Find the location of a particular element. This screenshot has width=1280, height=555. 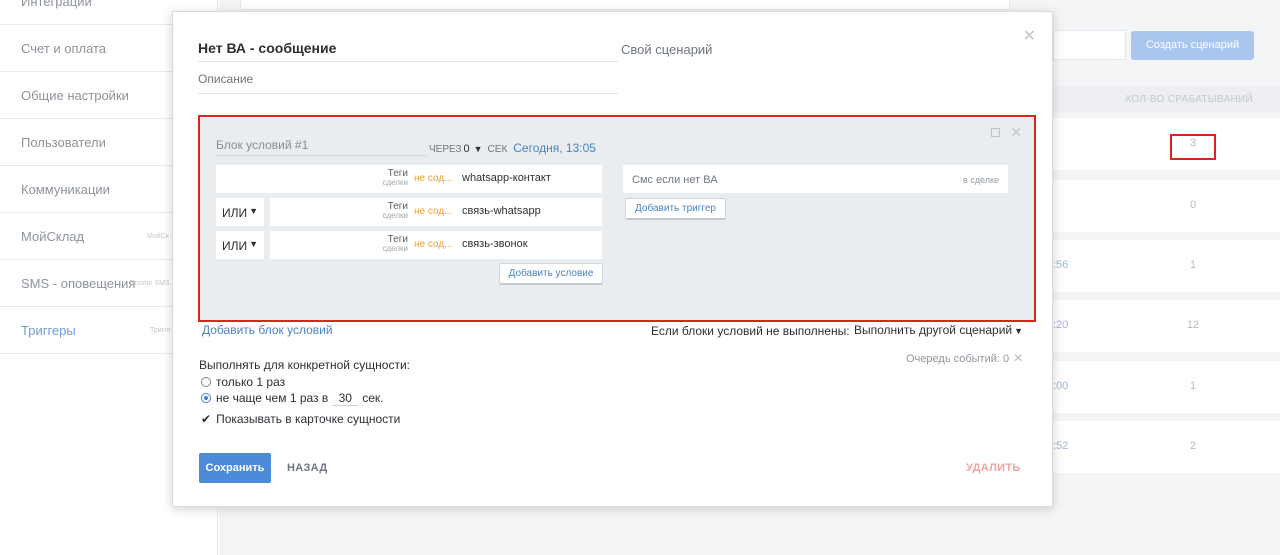

column-header-count: КОЛ-ВО СРАБАТЫВАНИЙ is located at coordinates (1189, 99).